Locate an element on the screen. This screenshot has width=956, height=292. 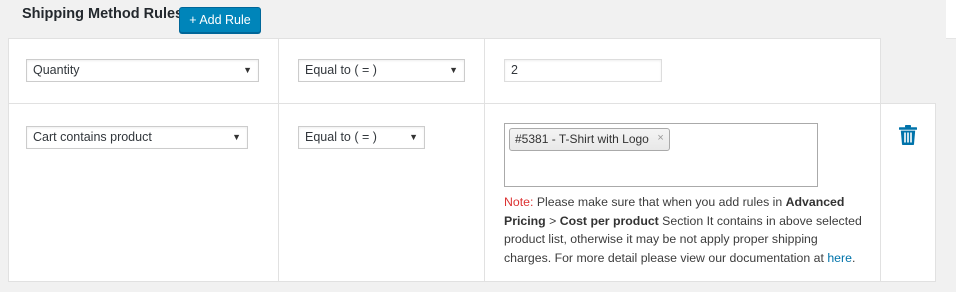
section-title: Shipping Method Rules is located at coordinates (103, 14).